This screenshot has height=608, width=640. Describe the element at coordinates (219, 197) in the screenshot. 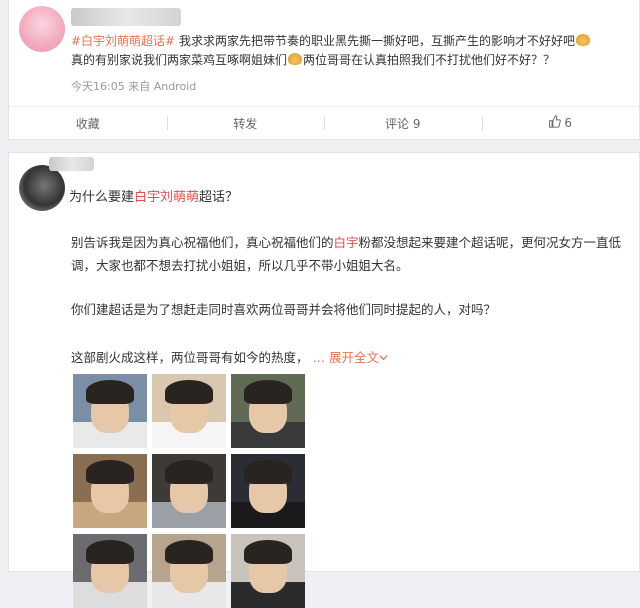

I see `question-text: 超话？` at that location.